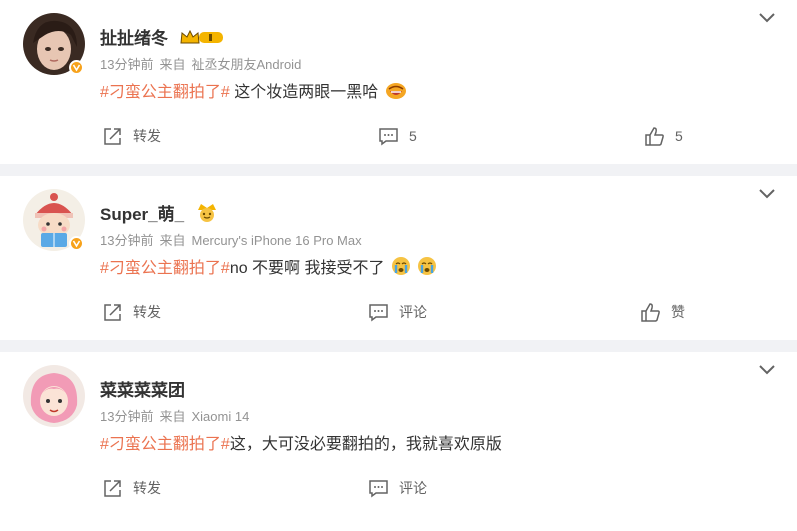 This screenshot has height=531, width=797. Describe the element at coordinates (134, 38) in the screenshot. I see `username-text: 扯扯绪冬` at that location.